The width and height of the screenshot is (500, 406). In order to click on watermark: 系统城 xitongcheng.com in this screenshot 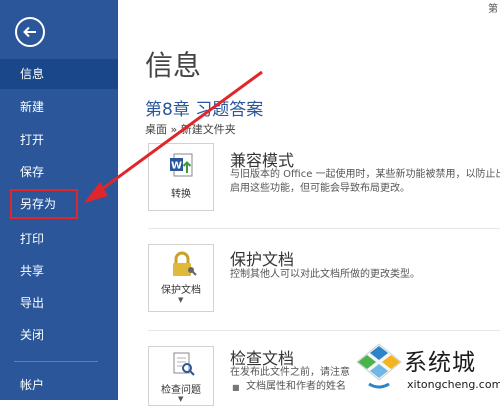, I will do `click(427, 370)`.